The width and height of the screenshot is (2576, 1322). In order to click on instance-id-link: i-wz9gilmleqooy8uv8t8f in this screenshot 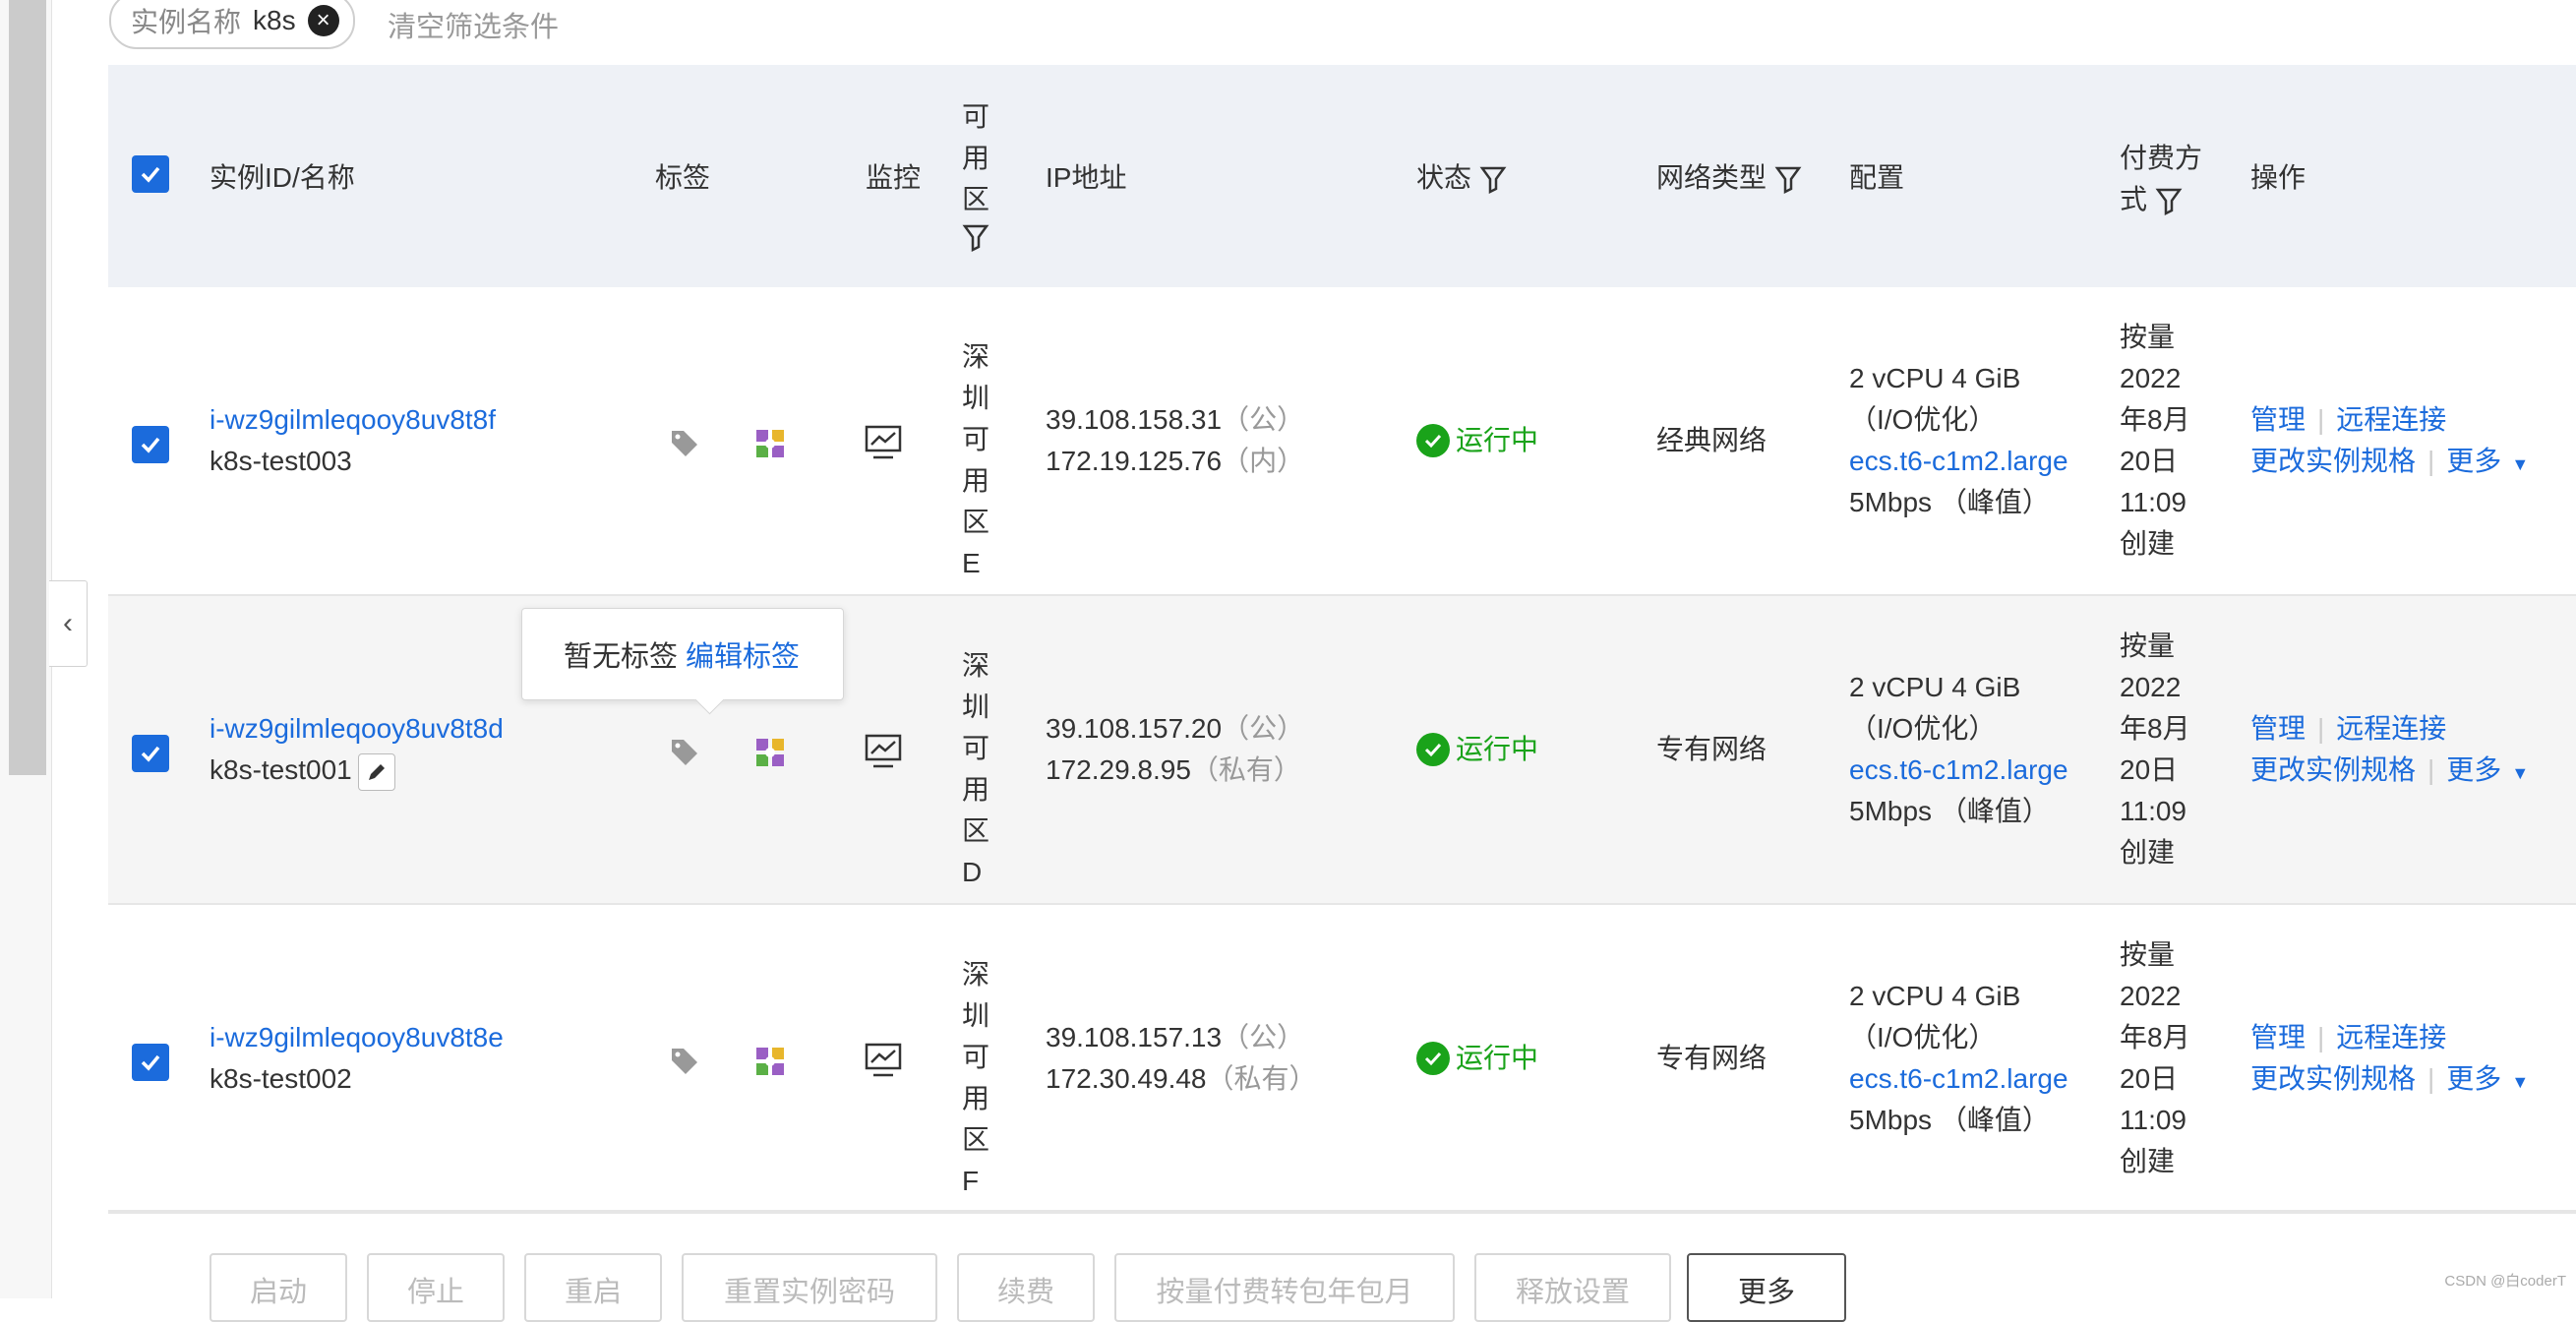, I will do `click(353, 420)`.